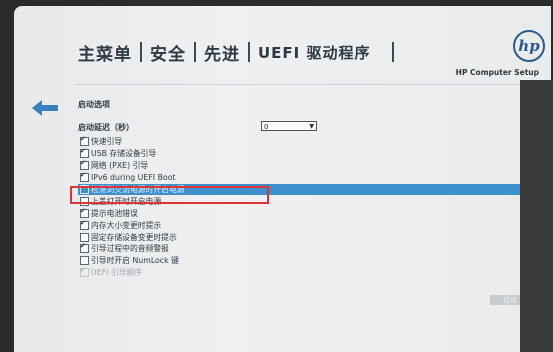  I want to click on boot-delay-label: 启动延迟（秒）, so click(106, 127).